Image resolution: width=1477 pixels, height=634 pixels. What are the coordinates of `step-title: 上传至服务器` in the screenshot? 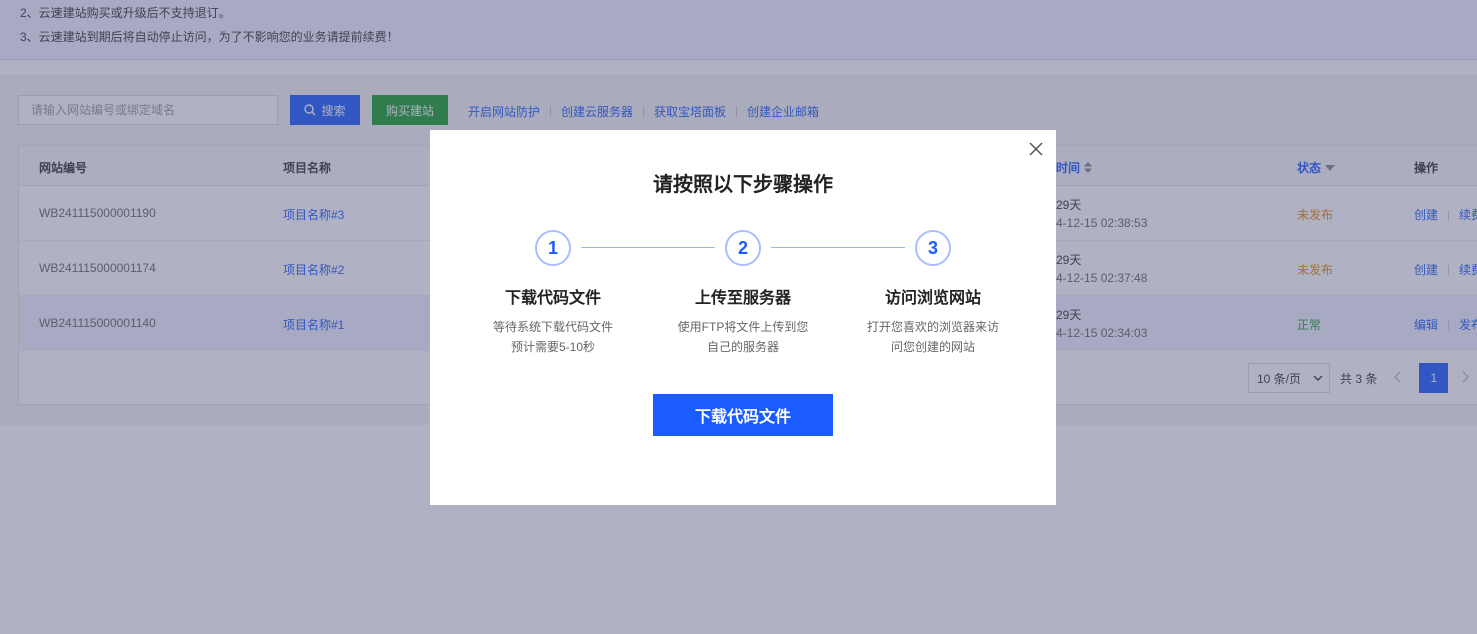 It's located at (742, 298).